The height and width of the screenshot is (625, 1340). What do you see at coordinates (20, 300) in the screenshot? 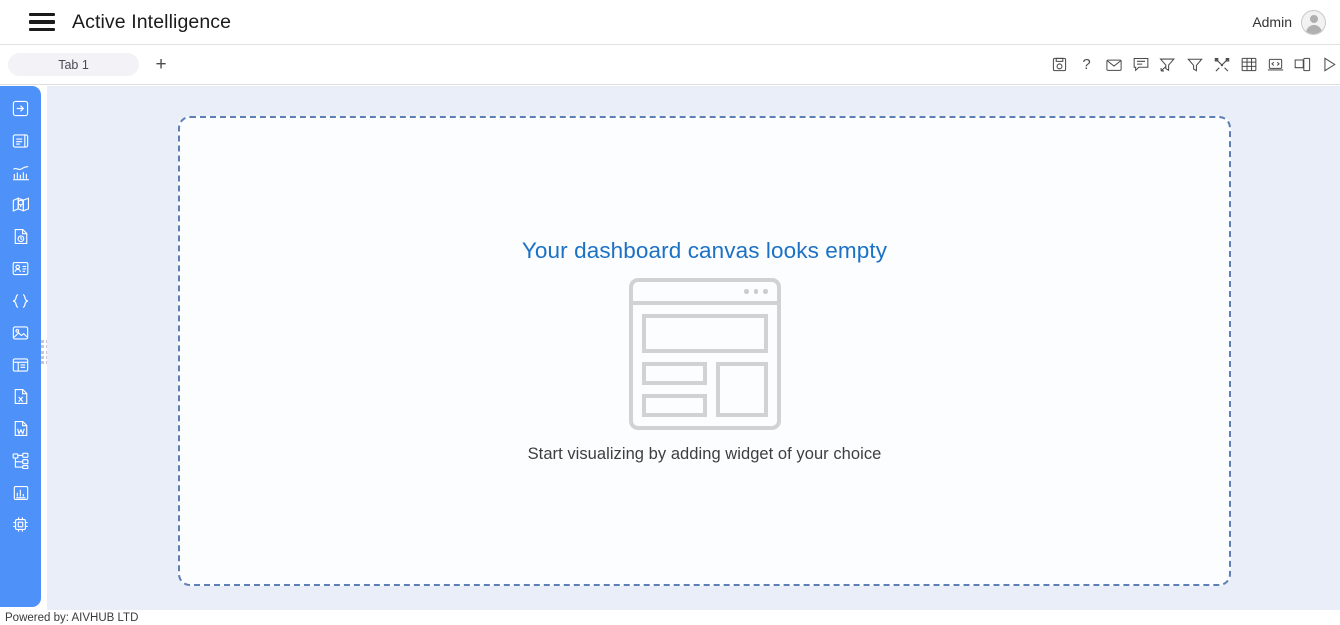
I see `sidebar-item-code` at bounding box center [20, 300].